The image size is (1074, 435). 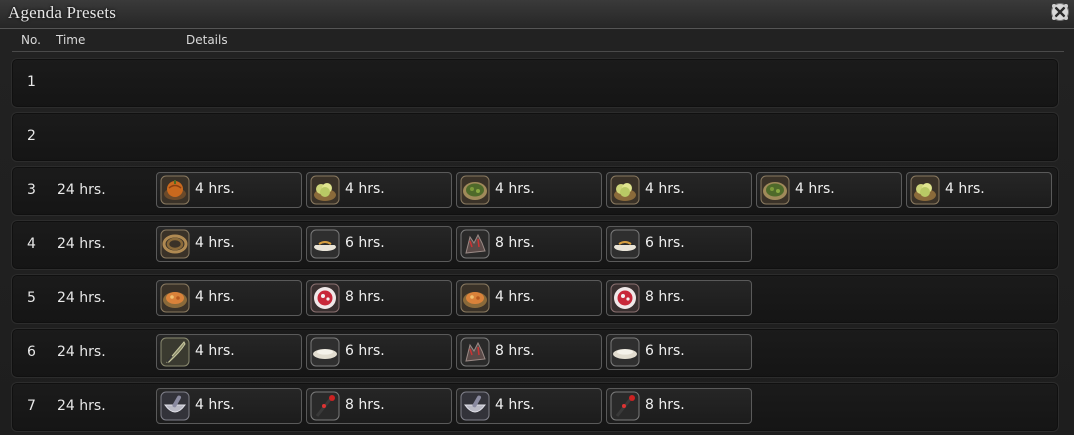 What do you see at coordinates (31, 136) in the screenshot?
I see `preset-number: 2` at bounding box center [31, 136].